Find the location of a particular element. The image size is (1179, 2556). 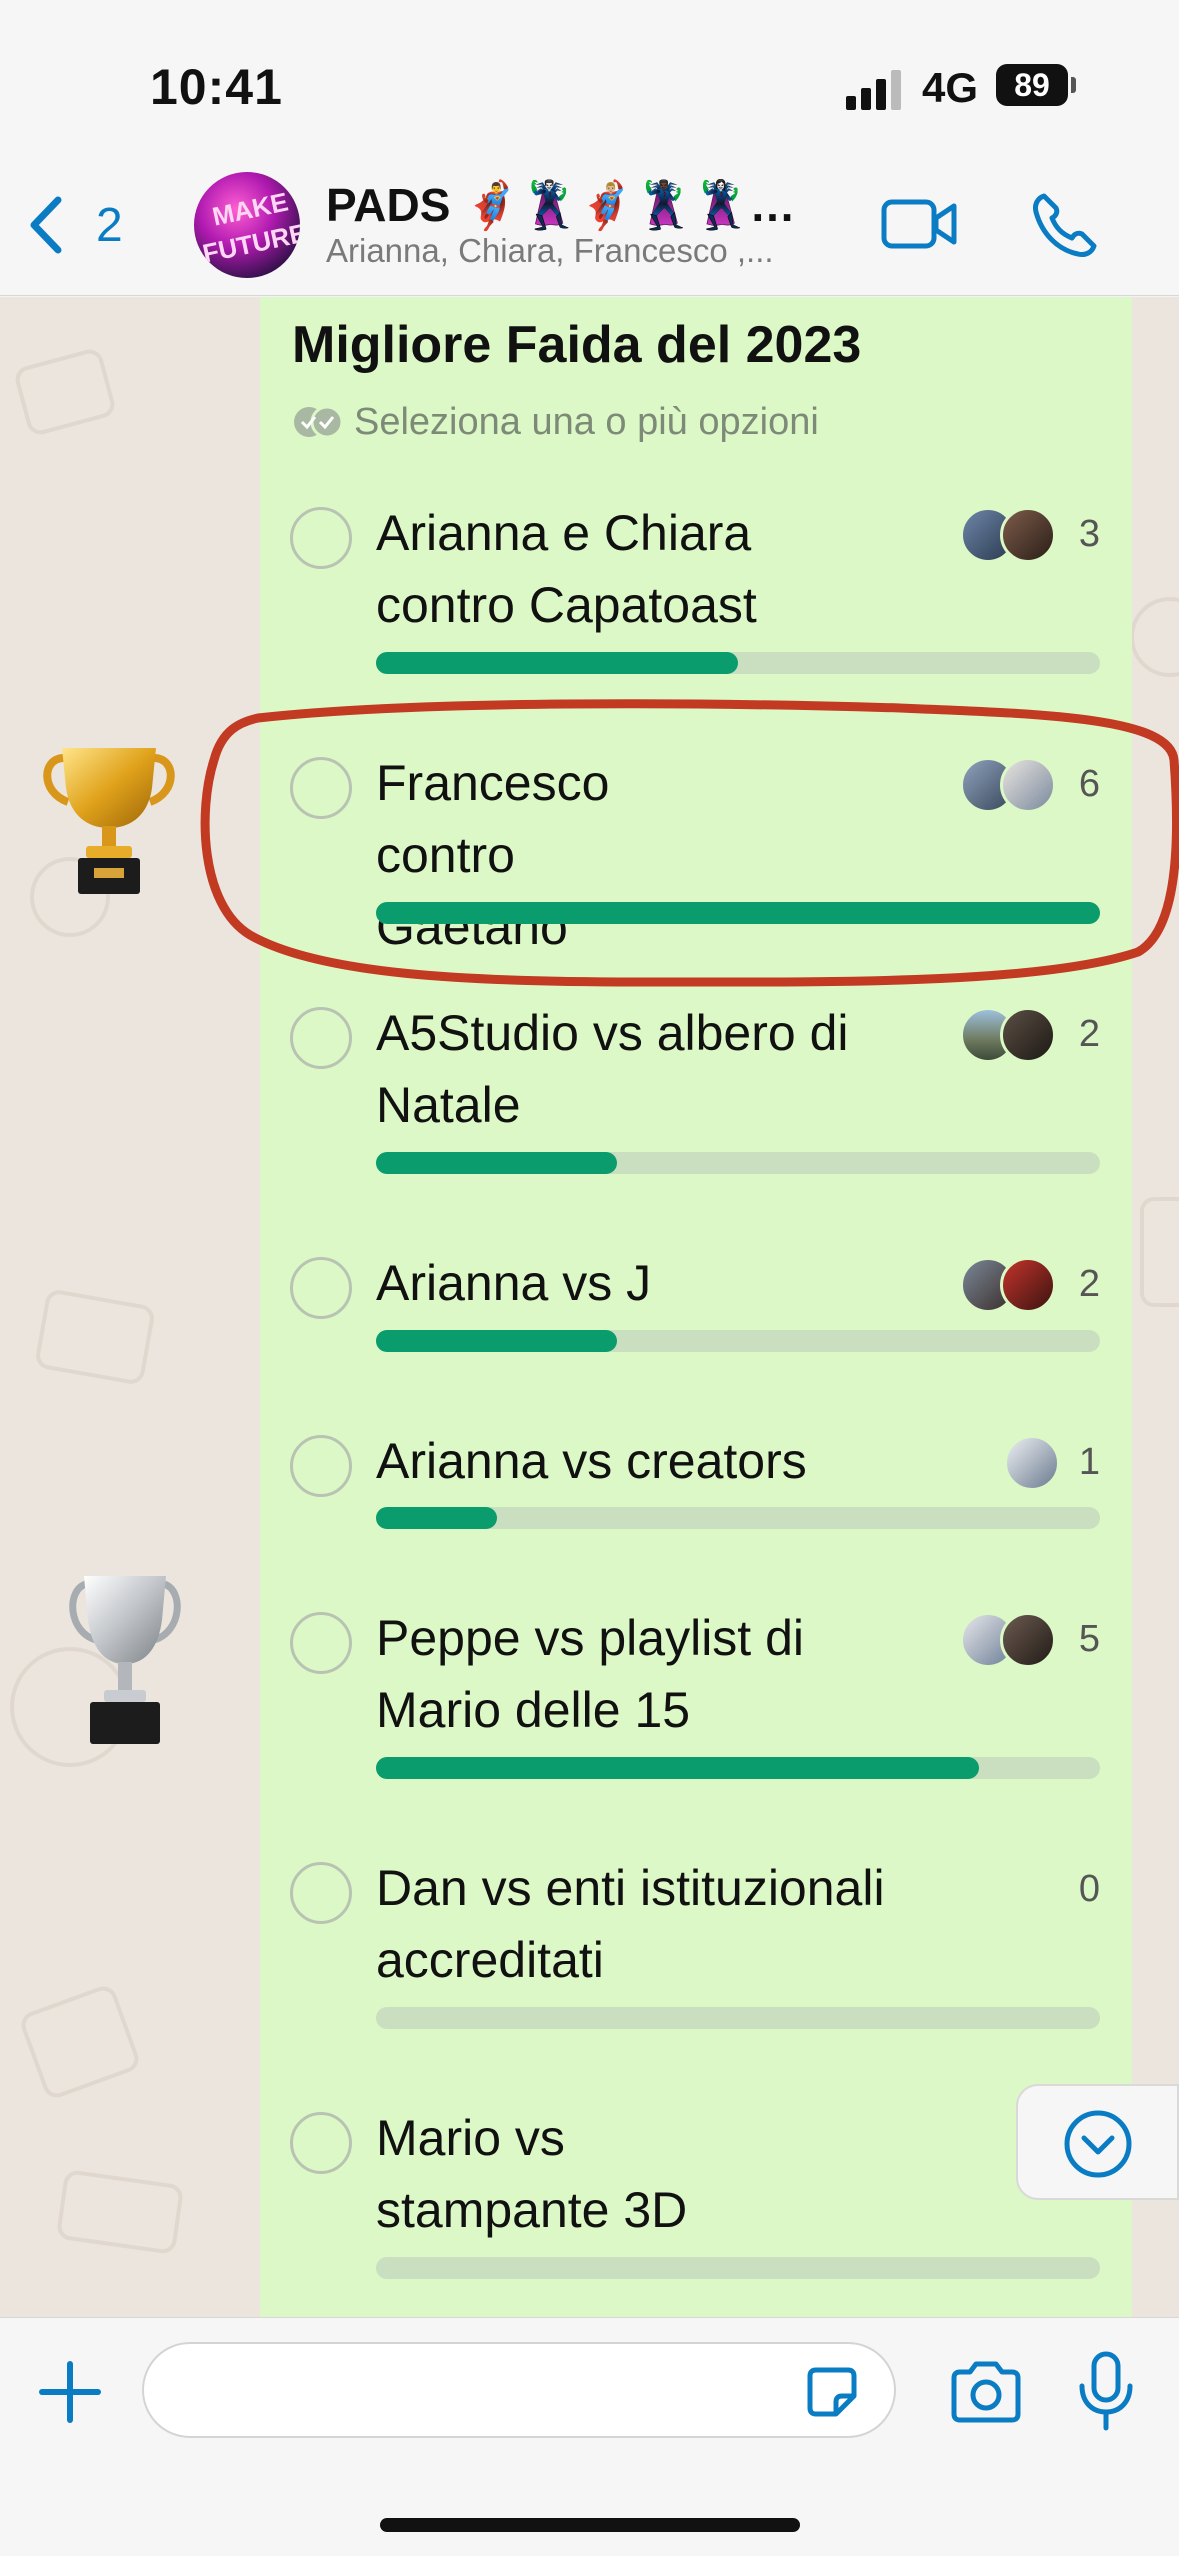

battery-level: 89 is located at coordinates (1032, 85).